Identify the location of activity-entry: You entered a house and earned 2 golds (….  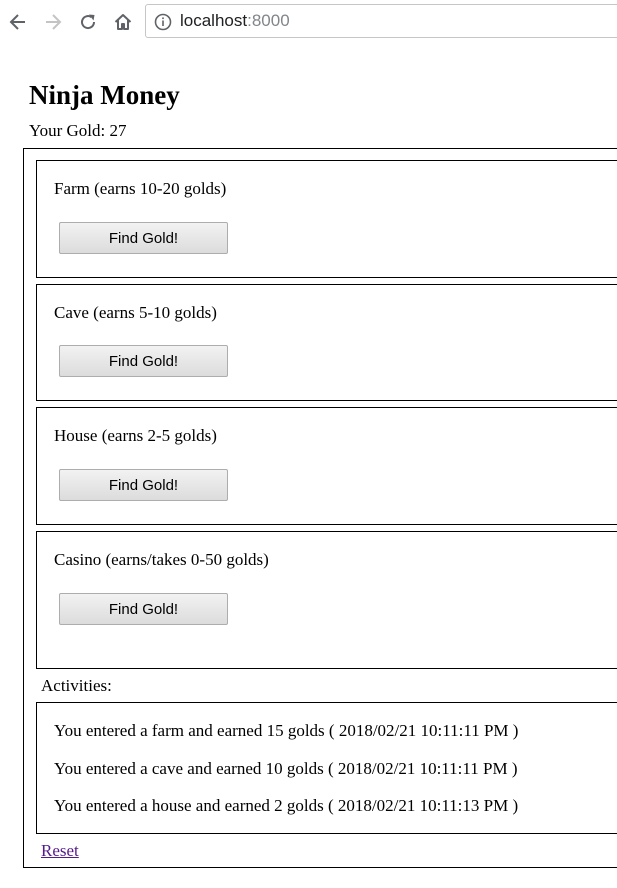
(286, 805).